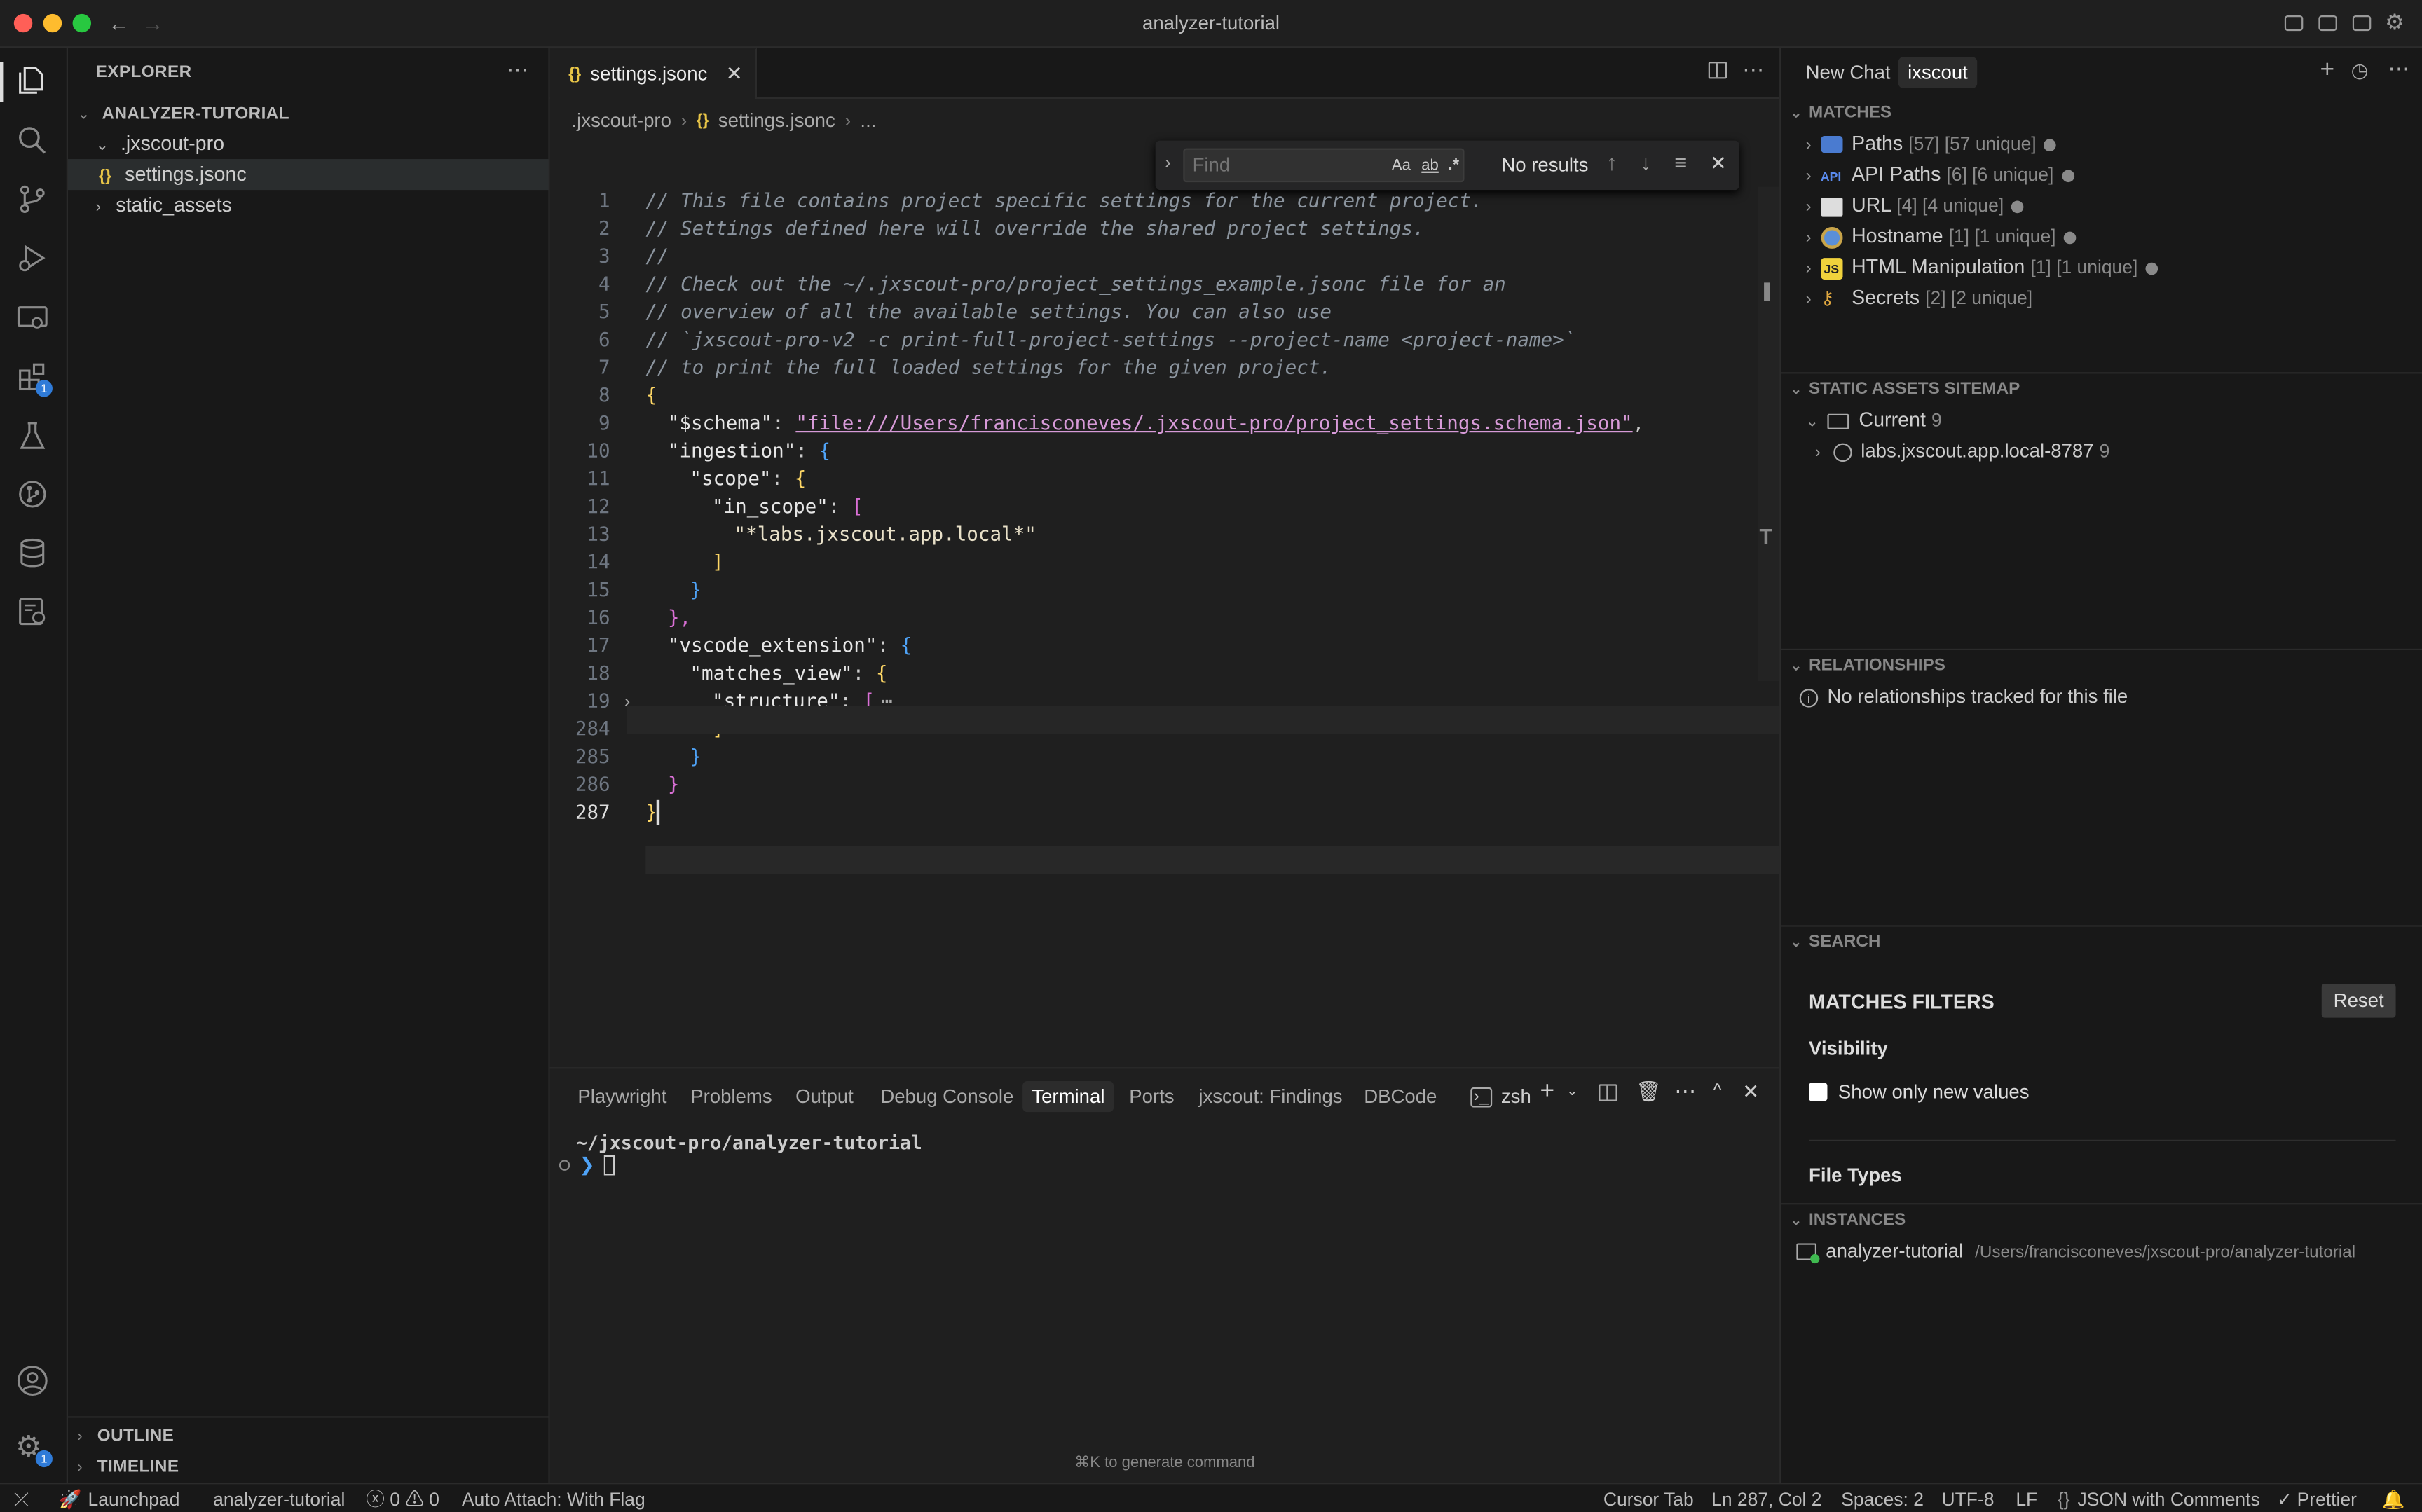 The image size is (2422, 1512). What do you see at coordinates (885, 534) in the screenshot?
I see `code-line: "*labs.jxscout.app.local*"` at bounding box center [885, 534].